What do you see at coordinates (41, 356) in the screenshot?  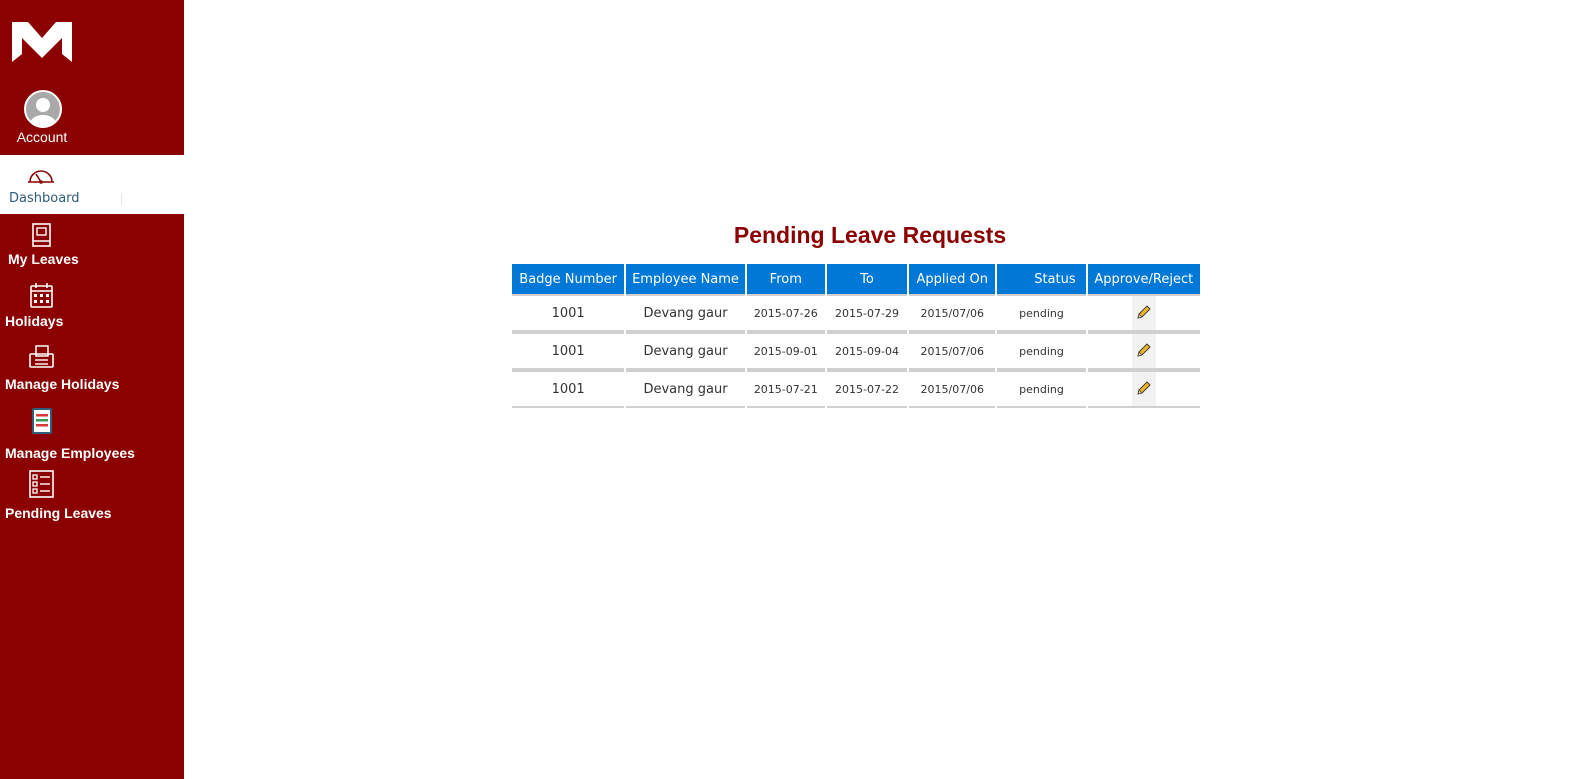 I see `printer-icon` at bounding box center [41, 356].